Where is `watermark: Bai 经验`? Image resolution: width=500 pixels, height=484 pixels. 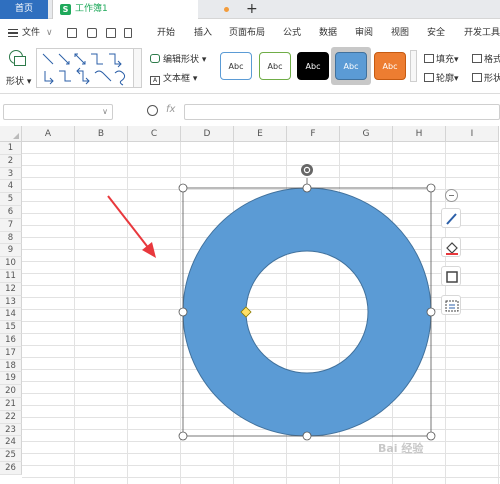 watermark: Bai 经验 is located at coordinates (401, 448).